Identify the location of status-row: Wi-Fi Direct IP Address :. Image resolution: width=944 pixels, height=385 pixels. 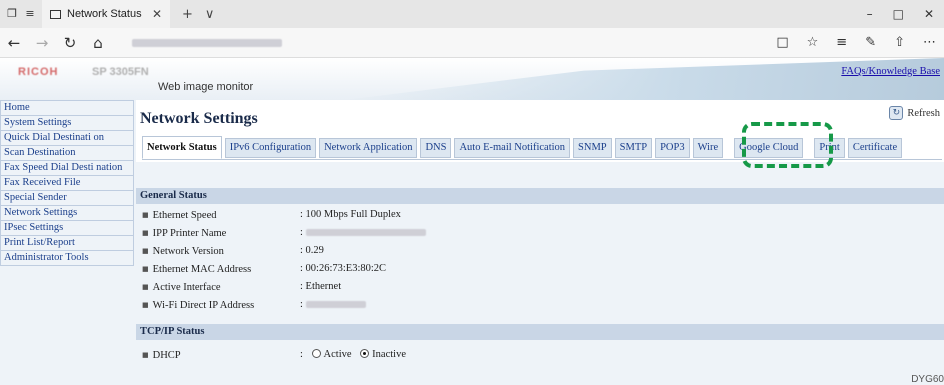
(540, 305).